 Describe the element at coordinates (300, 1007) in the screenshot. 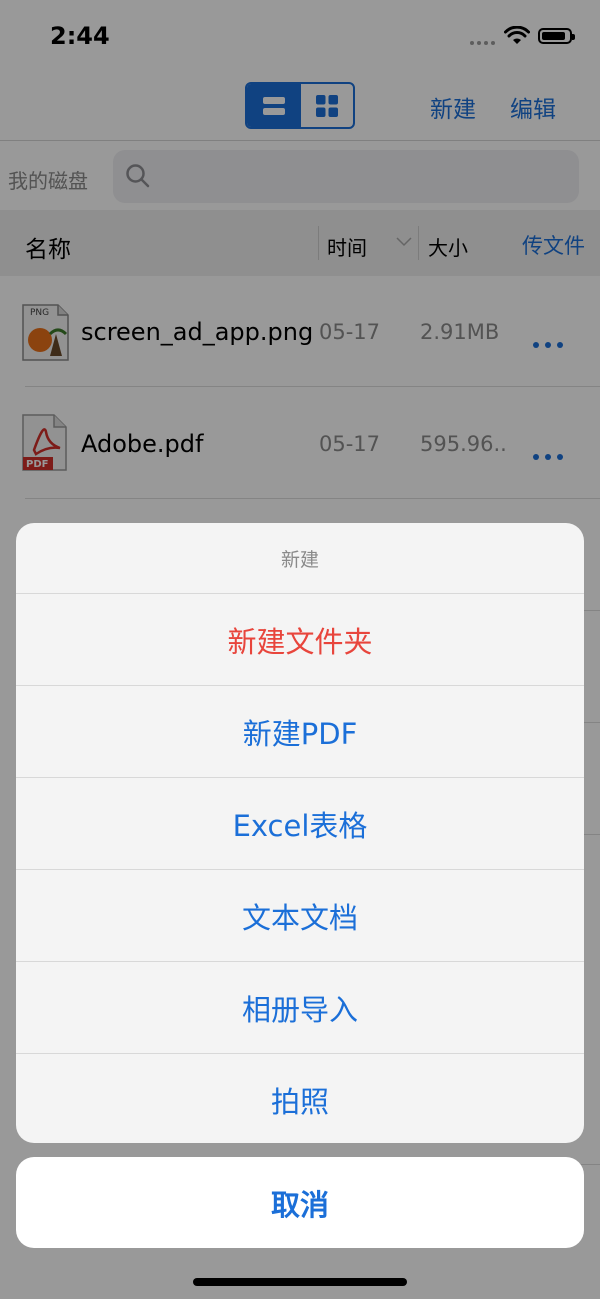

I see `album-import-button: 相册导入` at that location.